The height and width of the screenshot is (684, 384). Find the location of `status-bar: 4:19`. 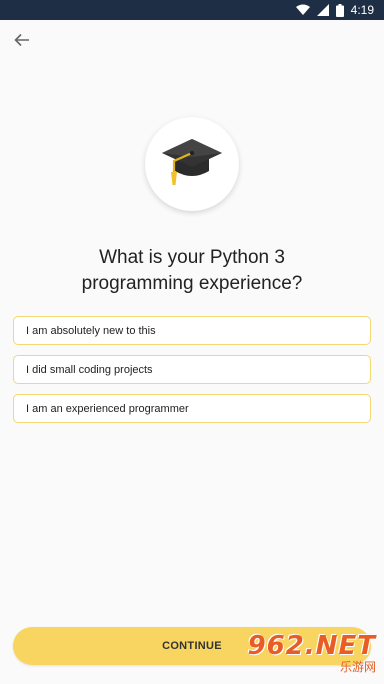

status-bar: 4:19 is located at coordinates (192, 10).